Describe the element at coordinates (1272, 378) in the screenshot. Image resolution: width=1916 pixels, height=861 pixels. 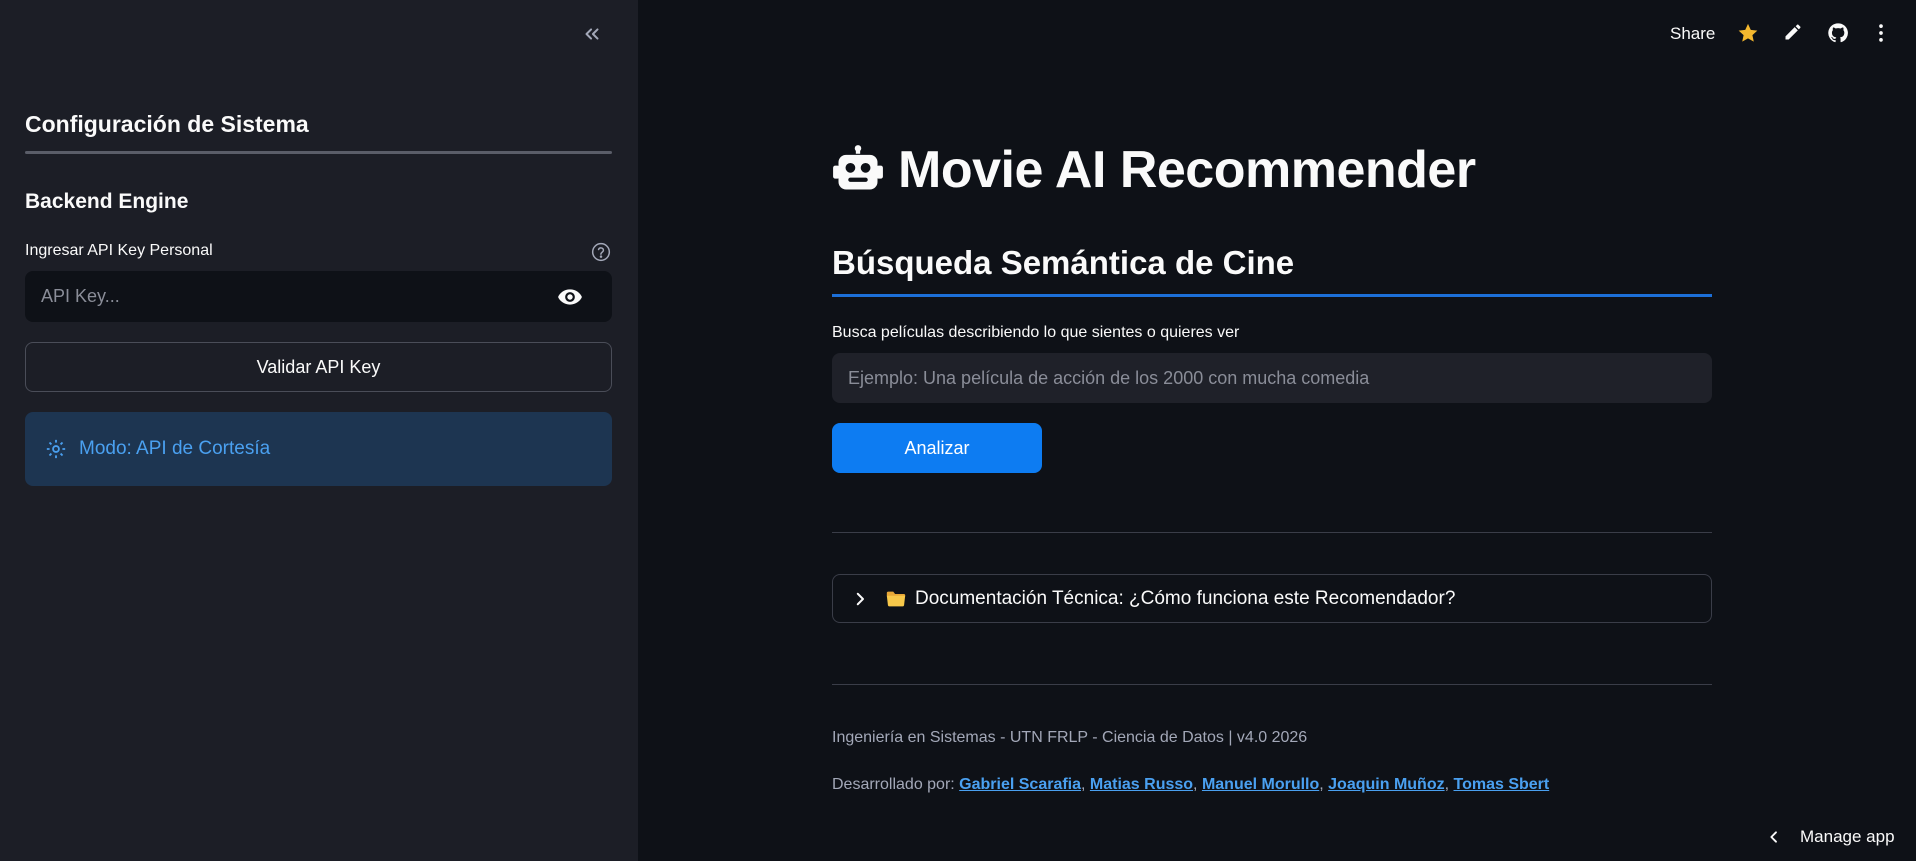
I see `search-input` at that location.